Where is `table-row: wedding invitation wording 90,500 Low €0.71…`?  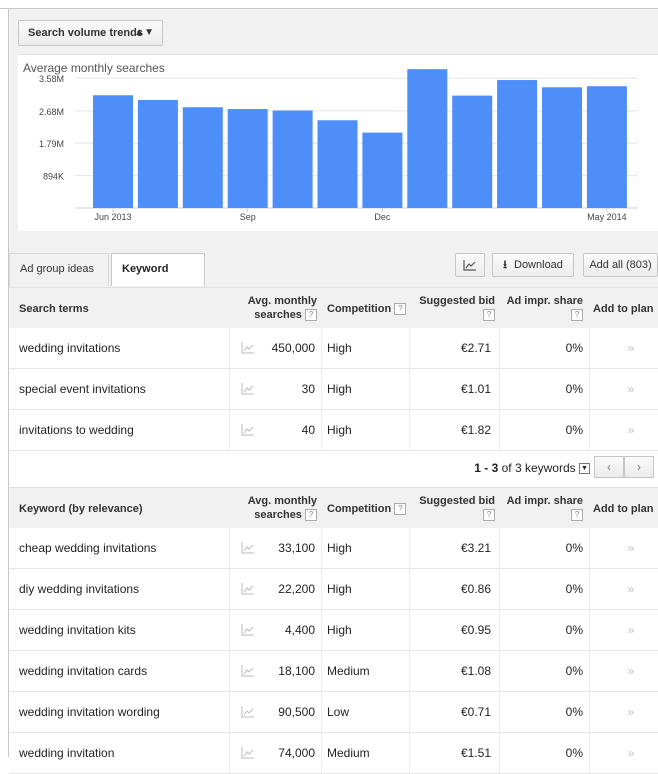 table-row: wedding invitation wording 90,500 Low €0.71… is located at coordinates (333, 712).